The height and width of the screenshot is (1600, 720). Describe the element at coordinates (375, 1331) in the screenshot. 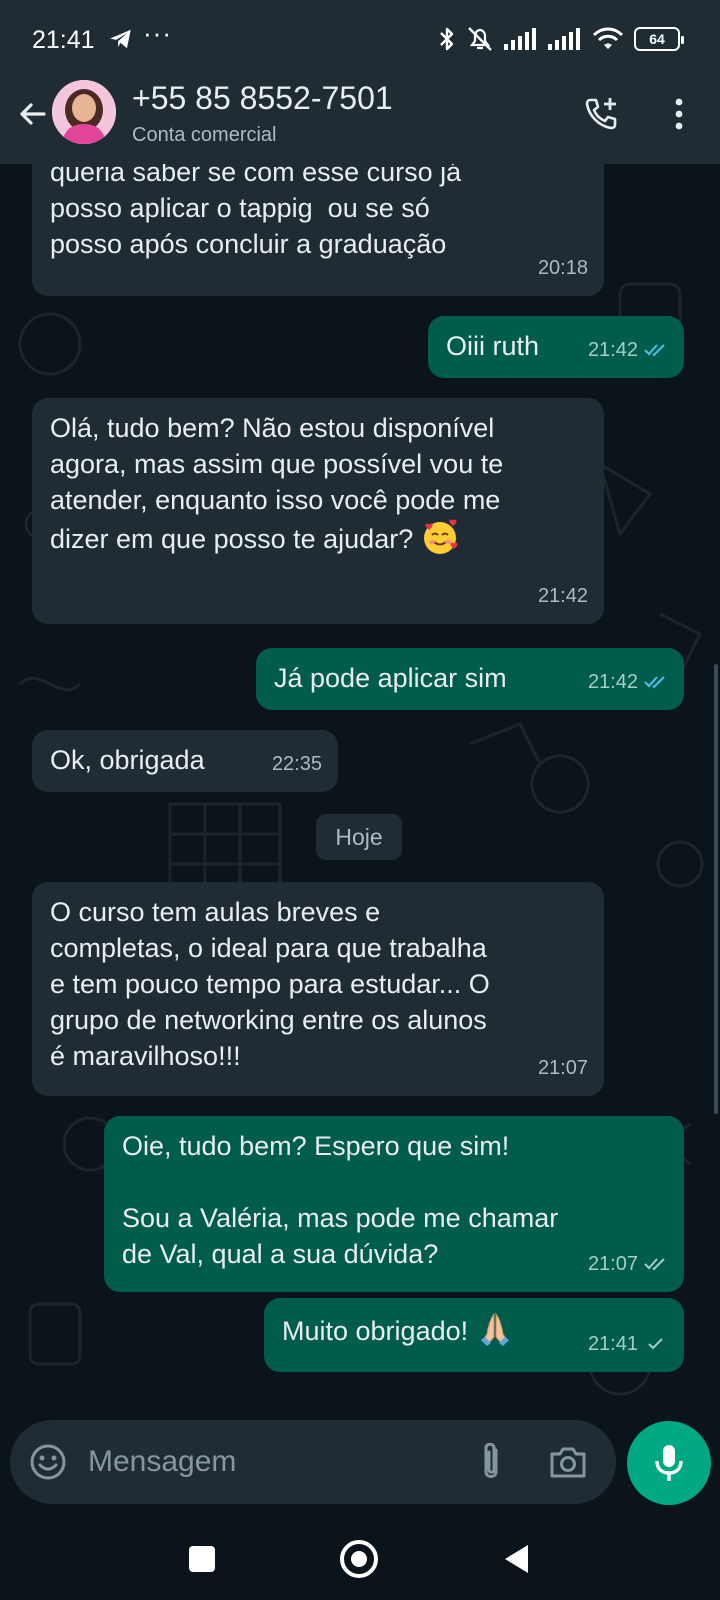

I see `message-text: Muito obrigado!` at that location.